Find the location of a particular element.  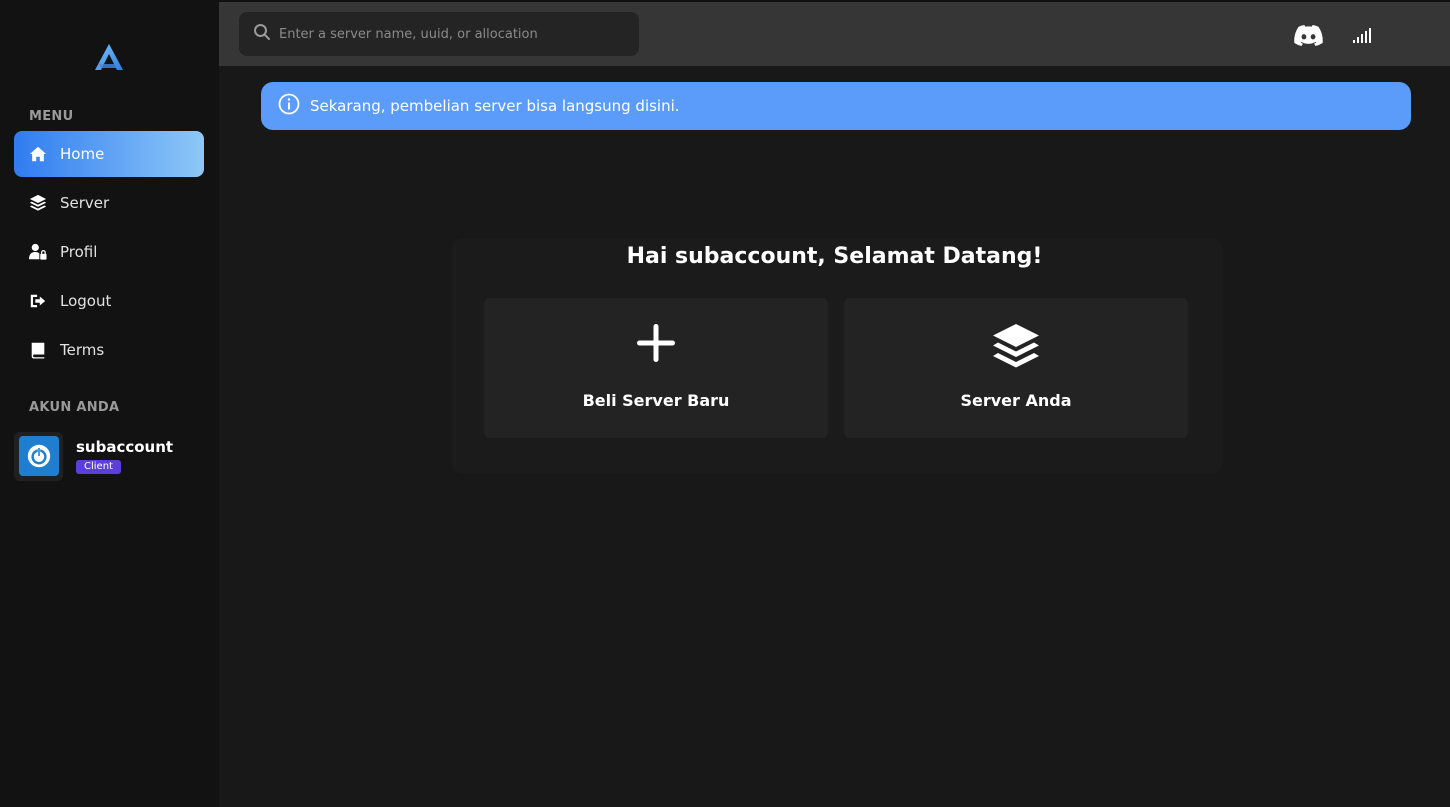

book-icon is located at coordinates (38, 350).